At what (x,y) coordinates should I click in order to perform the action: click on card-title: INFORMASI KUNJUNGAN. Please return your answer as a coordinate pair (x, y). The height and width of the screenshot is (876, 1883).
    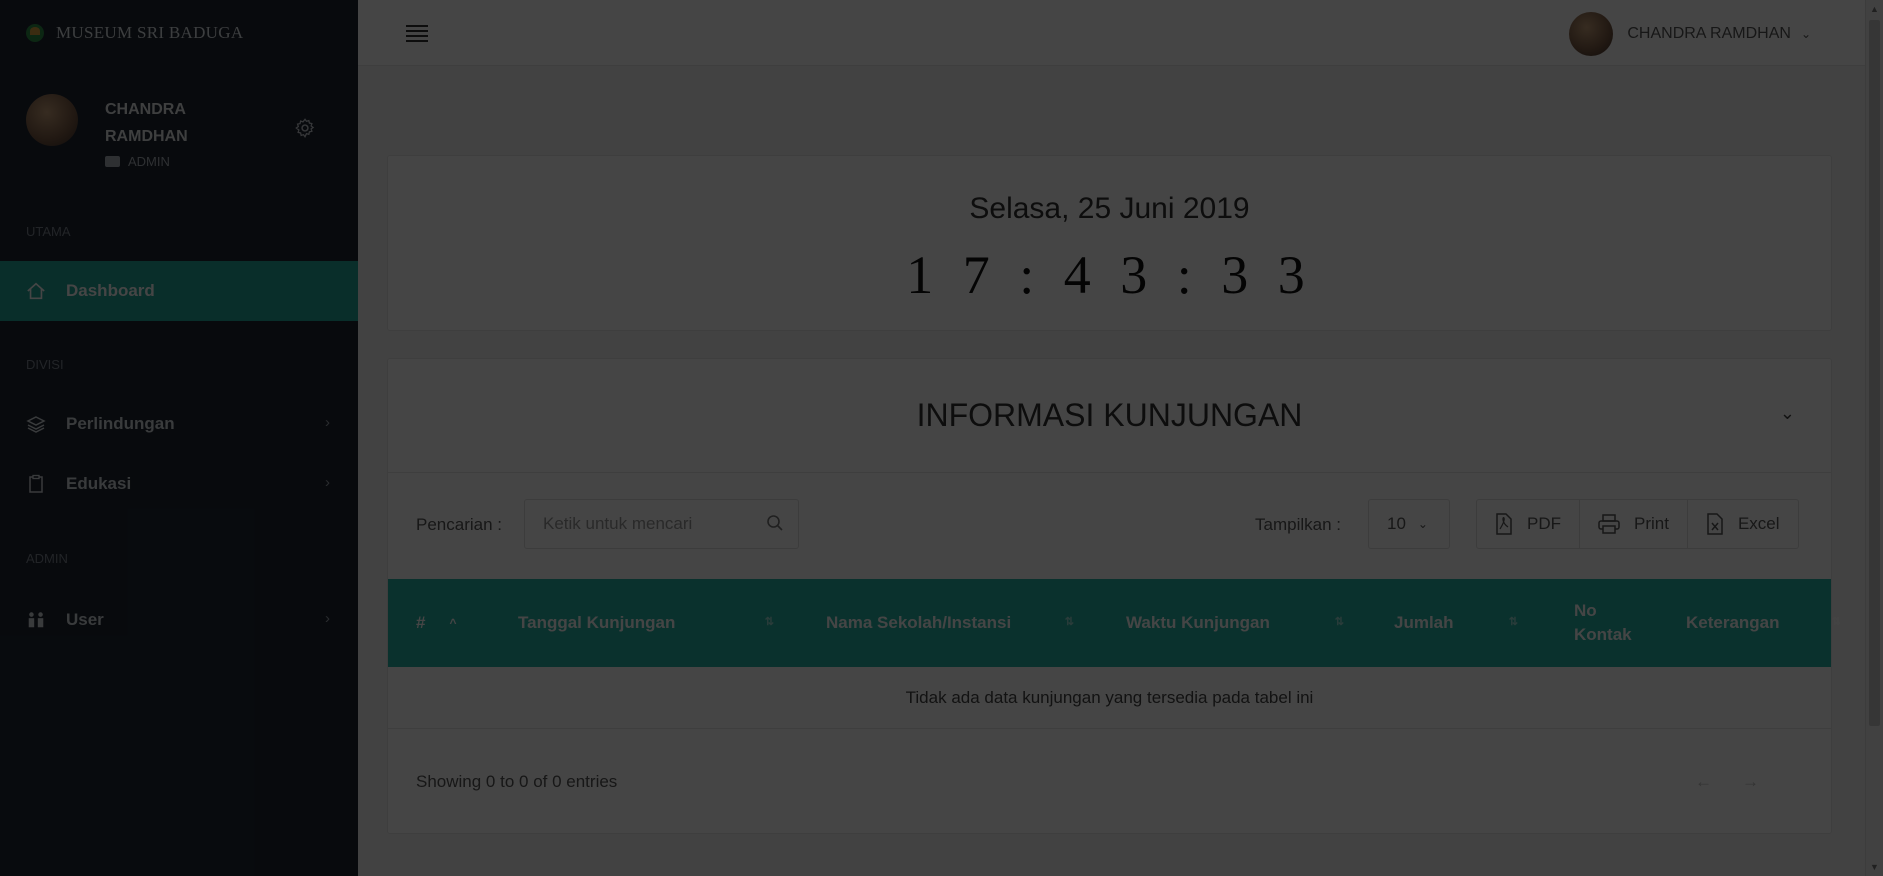
    Looking at the image, I should click on (1109, 415).